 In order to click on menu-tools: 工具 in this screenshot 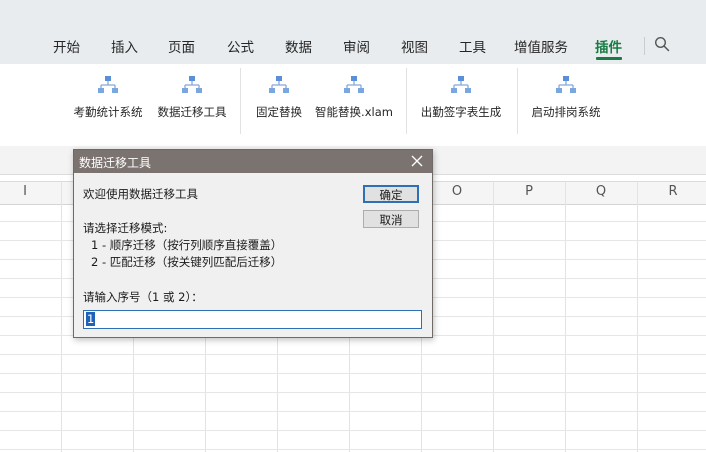, I will do `click(472, 46)`.